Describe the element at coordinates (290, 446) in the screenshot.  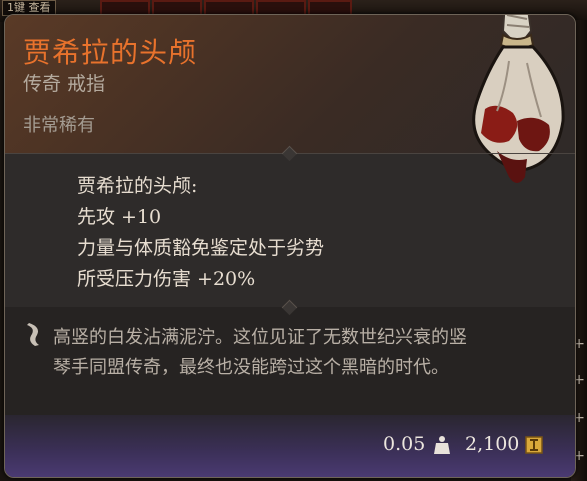
I see `tooltip-footer: 0.05 2,100` at that location.